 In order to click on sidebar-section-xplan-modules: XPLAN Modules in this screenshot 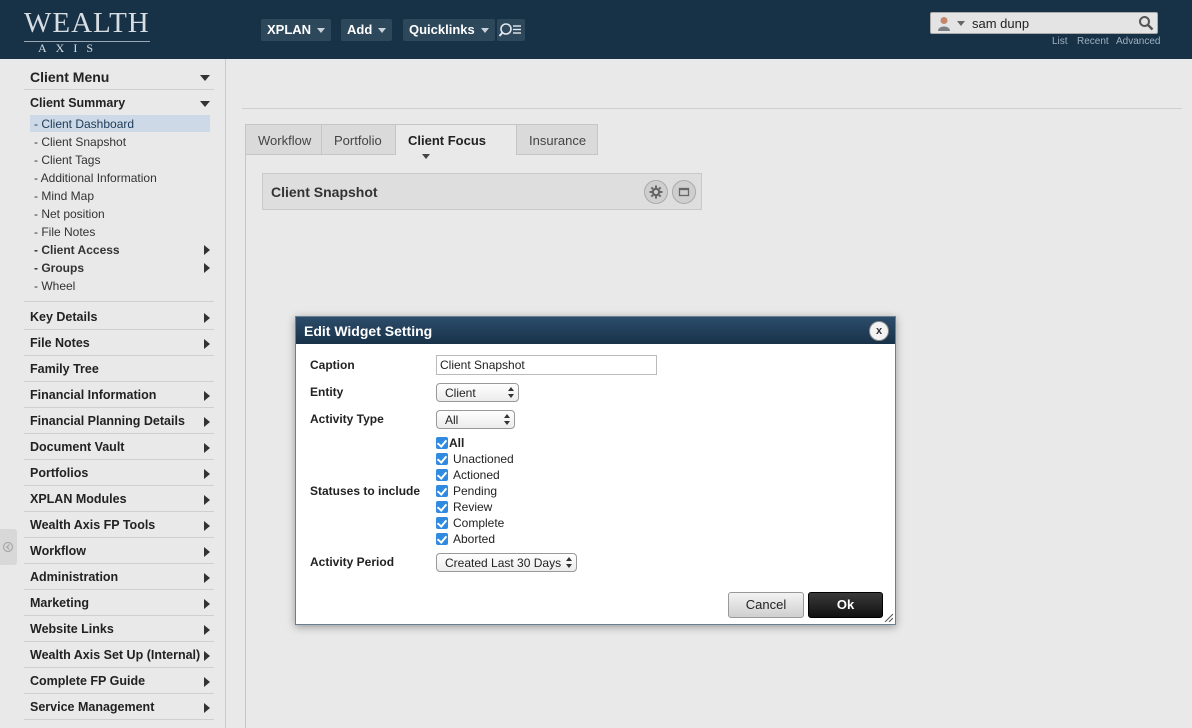, I will do `click(119, 499)`.